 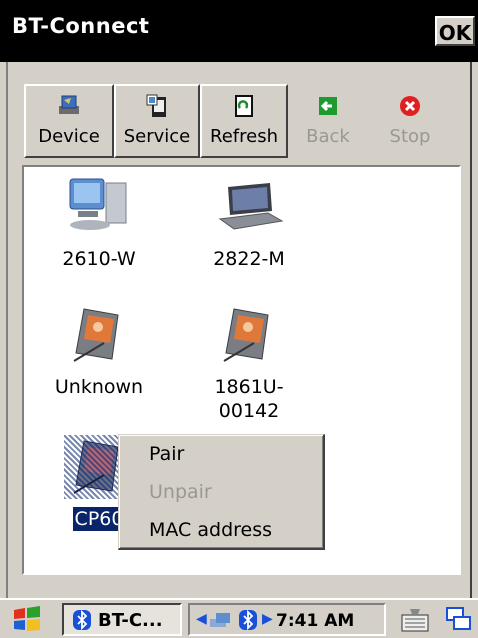 What do you see at coordinates (249, 259) in the screenshot?
I see `device-label: 2822-M` at bounding box center [249, 259].